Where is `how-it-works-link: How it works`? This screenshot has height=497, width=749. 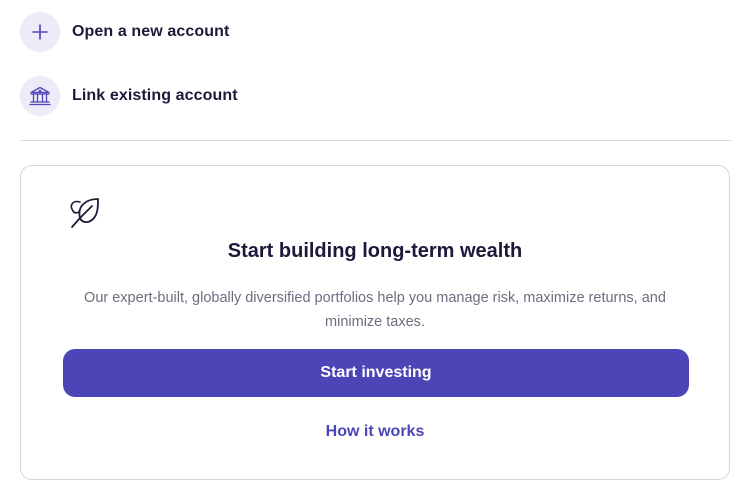 how-it-works-link: How it works is located at coordinates (375, 432).